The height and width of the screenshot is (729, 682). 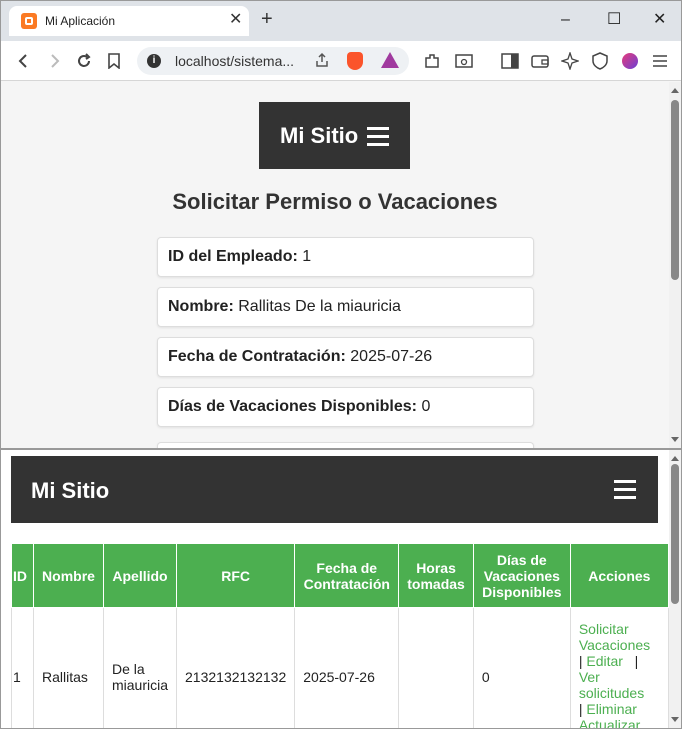 I want to click on tab-close-icon: ✕, so click(x=235, y=20).